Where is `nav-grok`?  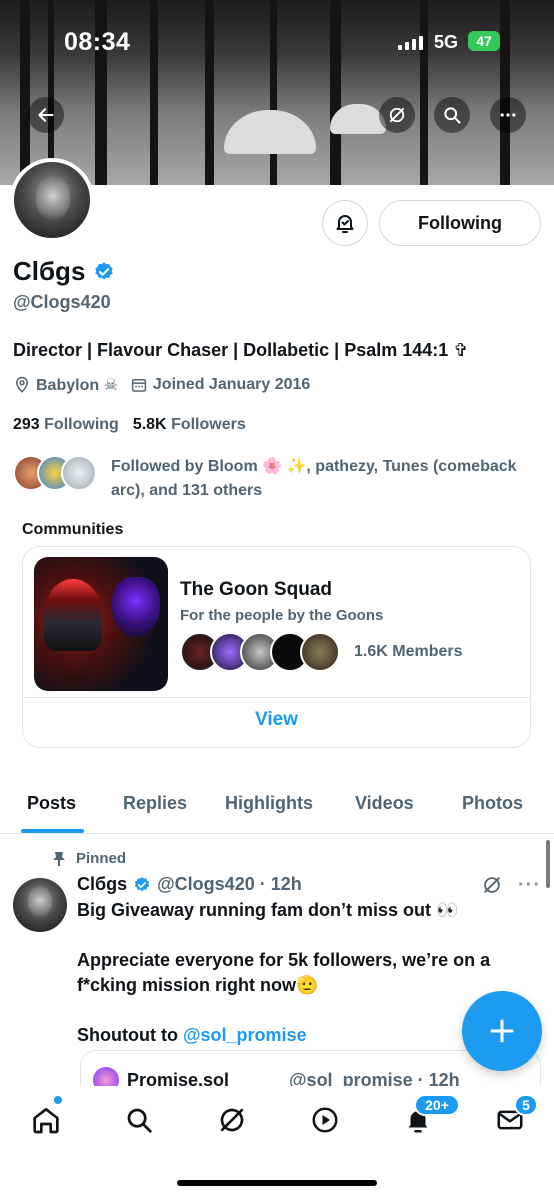 nav-grok is located at coordinates (232, 1120).